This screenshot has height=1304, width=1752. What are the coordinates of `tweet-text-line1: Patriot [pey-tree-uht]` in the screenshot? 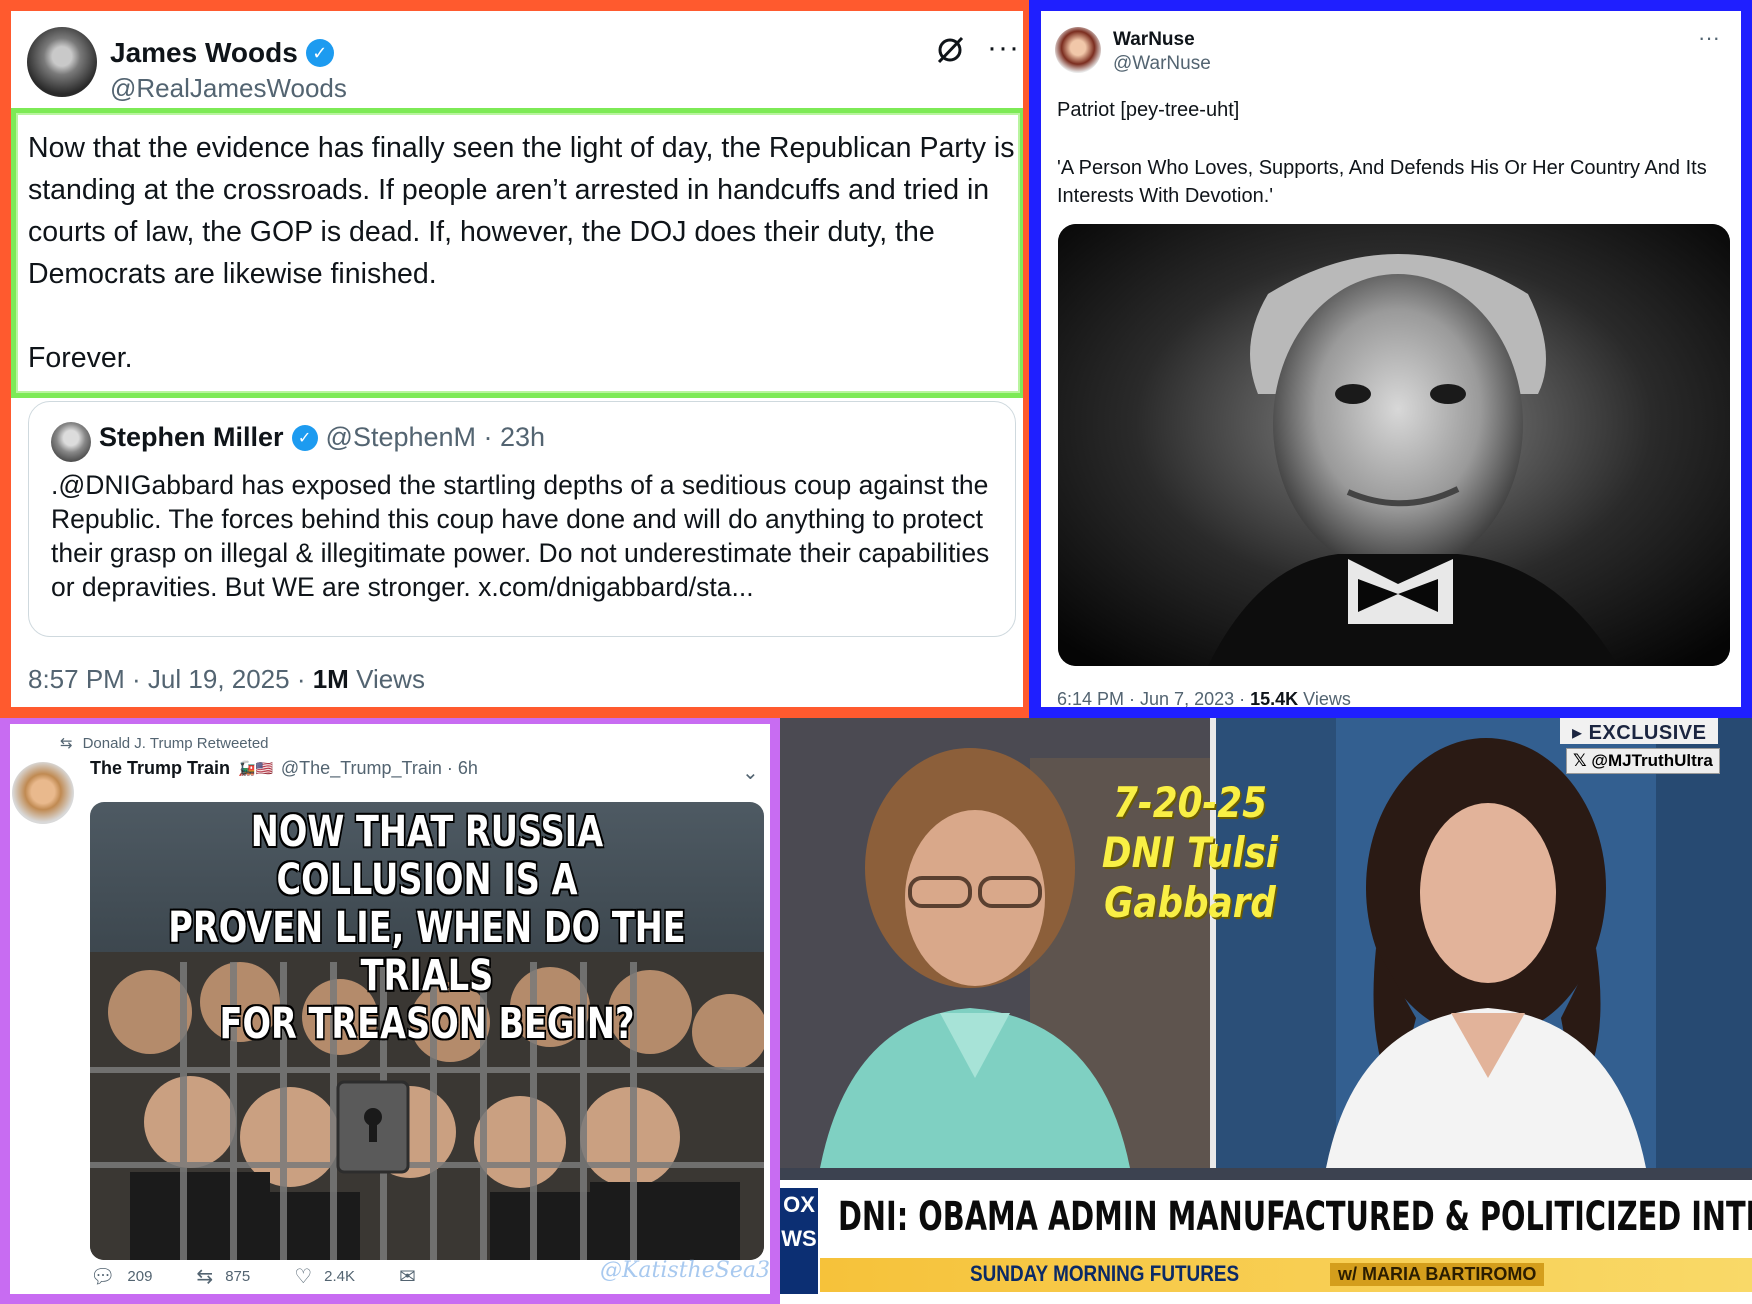 It's located at (1148, 110).